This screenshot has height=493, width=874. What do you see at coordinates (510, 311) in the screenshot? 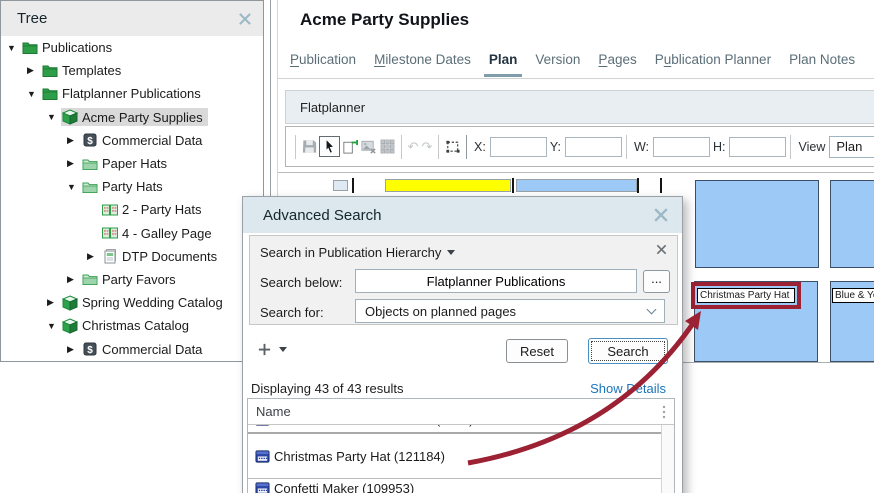
I see `search-for-select: Objects on planned pages` at bounding box center [510, 311].